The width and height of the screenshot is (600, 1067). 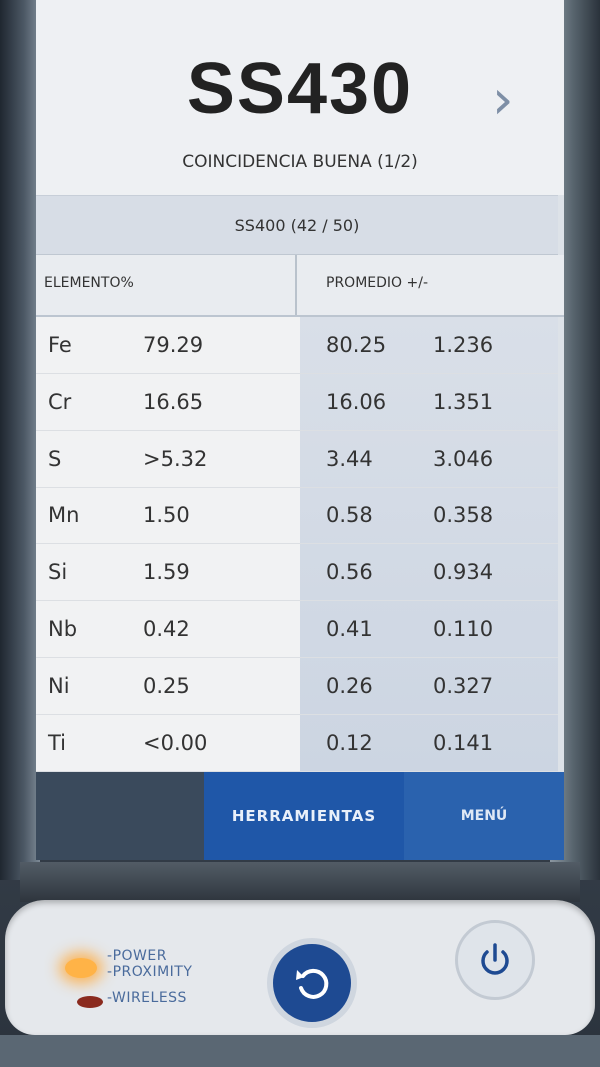 I want to click on power-button, so click(x=495, y=960).